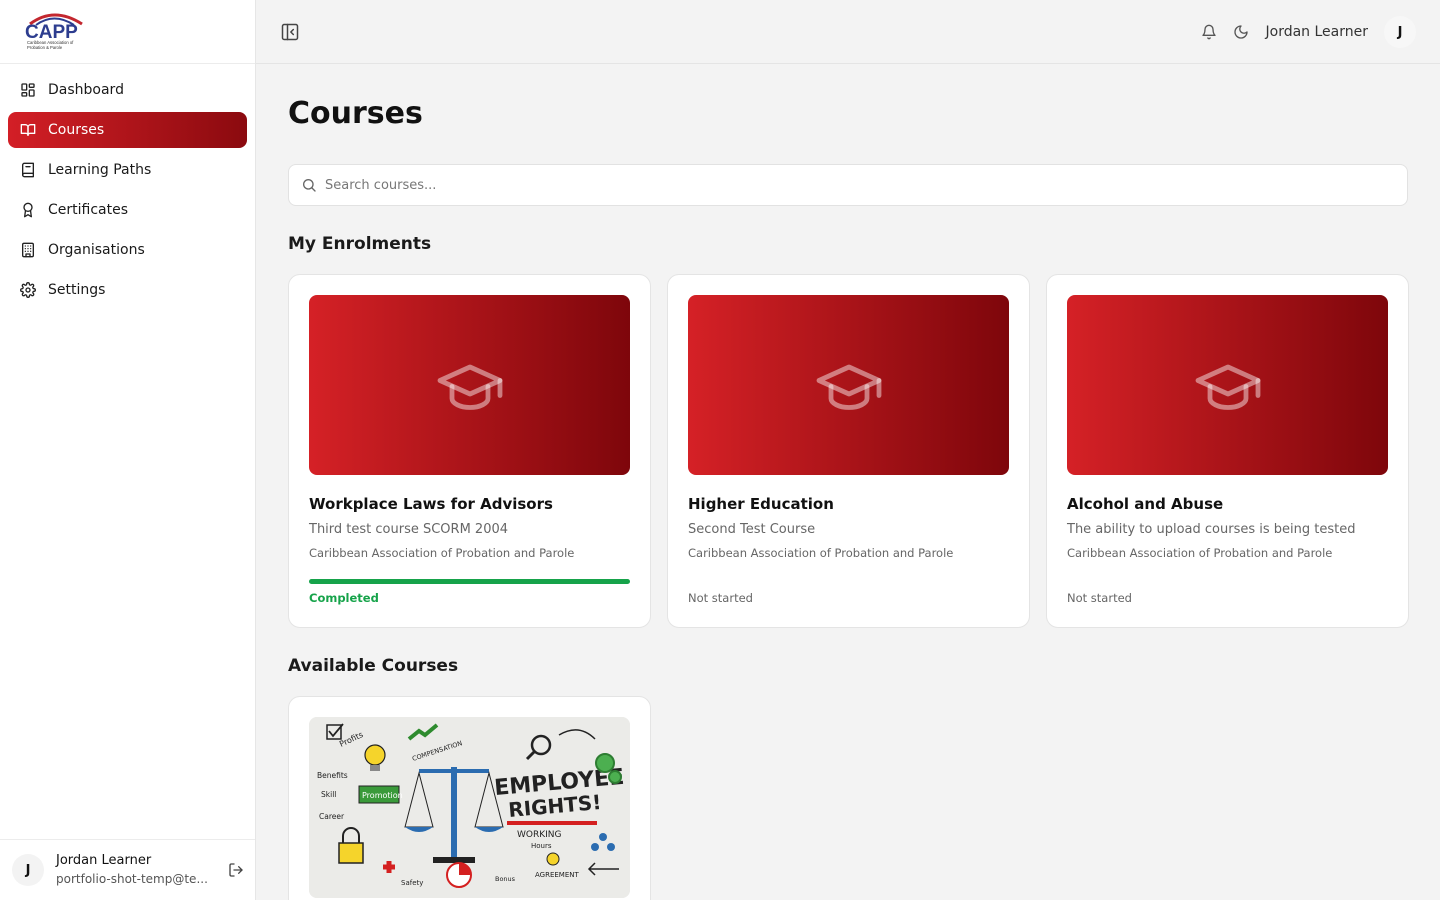 The image size is (1440, 900). I want to click on sidebar-toggle-button, so click(290, 32).